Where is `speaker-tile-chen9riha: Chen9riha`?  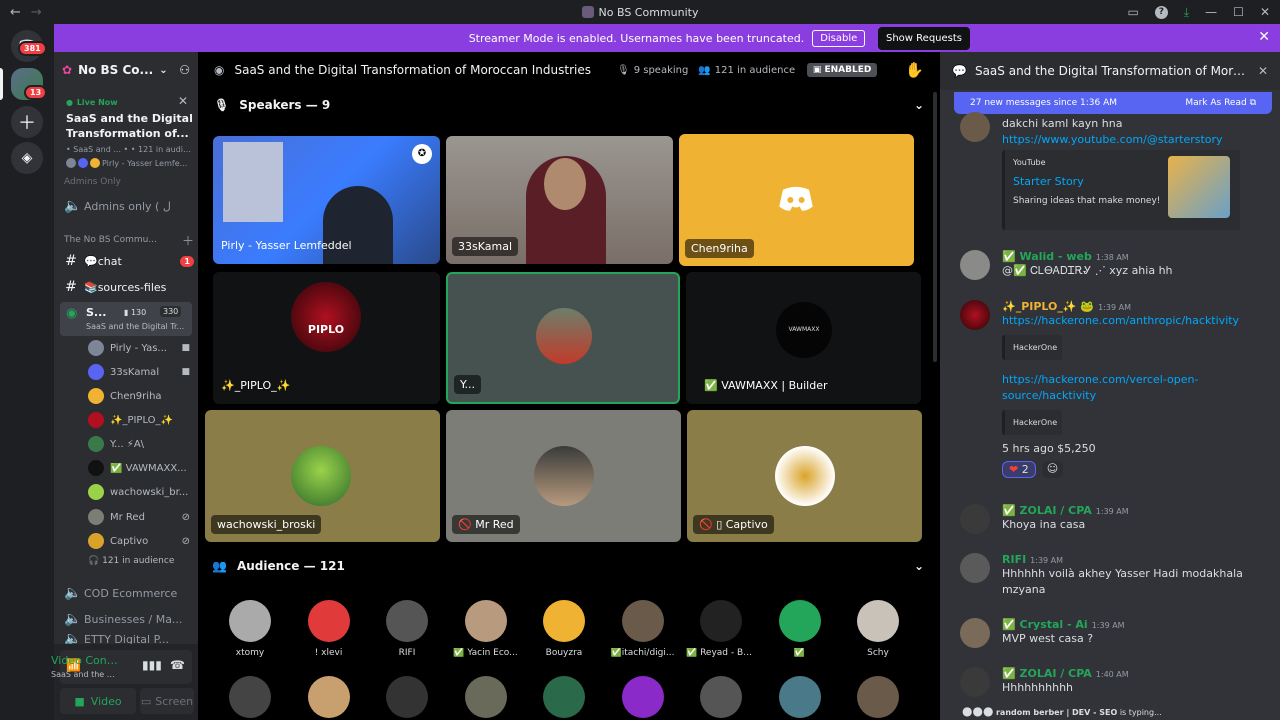
speaker-tile-chen9riha: Chen9riha is located at coordinates (796, 200).